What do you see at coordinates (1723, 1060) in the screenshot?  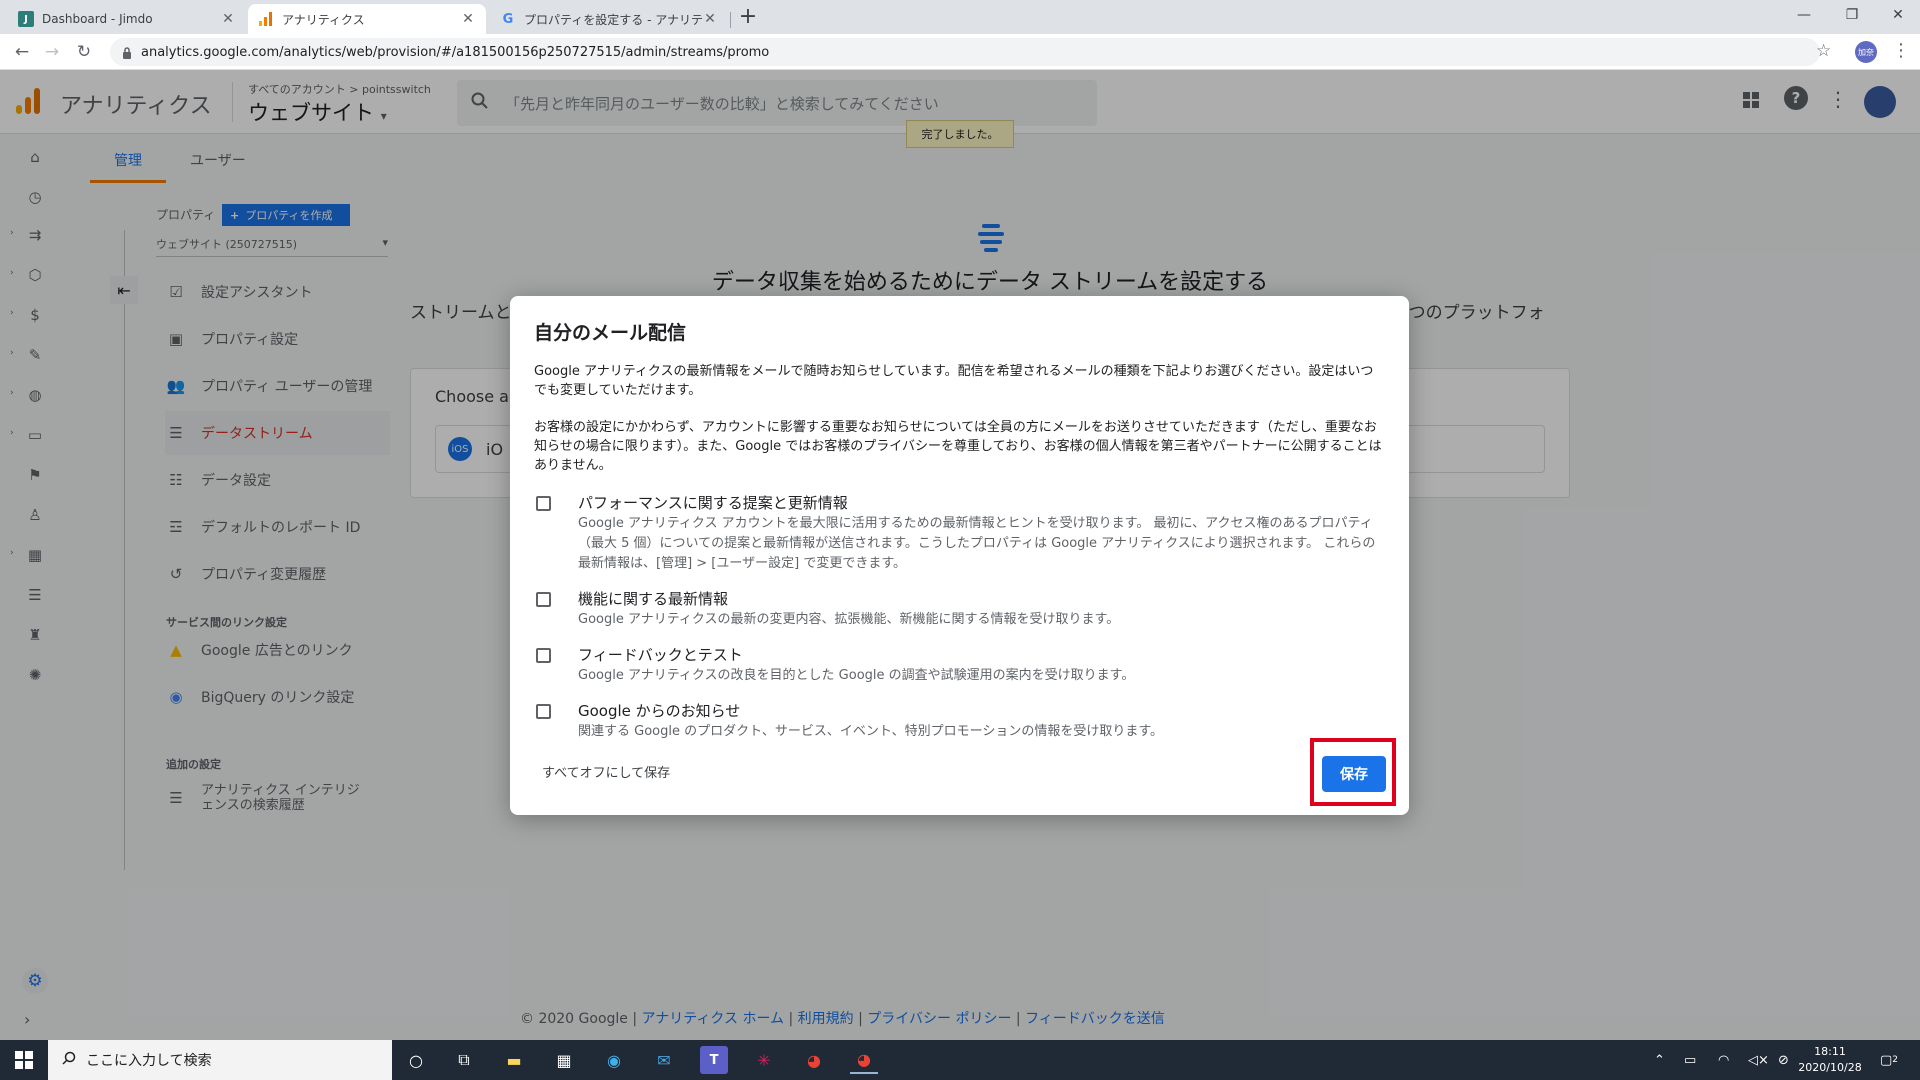 I see `wifi-icon: ◠` at bounding box center [1723, 1060].